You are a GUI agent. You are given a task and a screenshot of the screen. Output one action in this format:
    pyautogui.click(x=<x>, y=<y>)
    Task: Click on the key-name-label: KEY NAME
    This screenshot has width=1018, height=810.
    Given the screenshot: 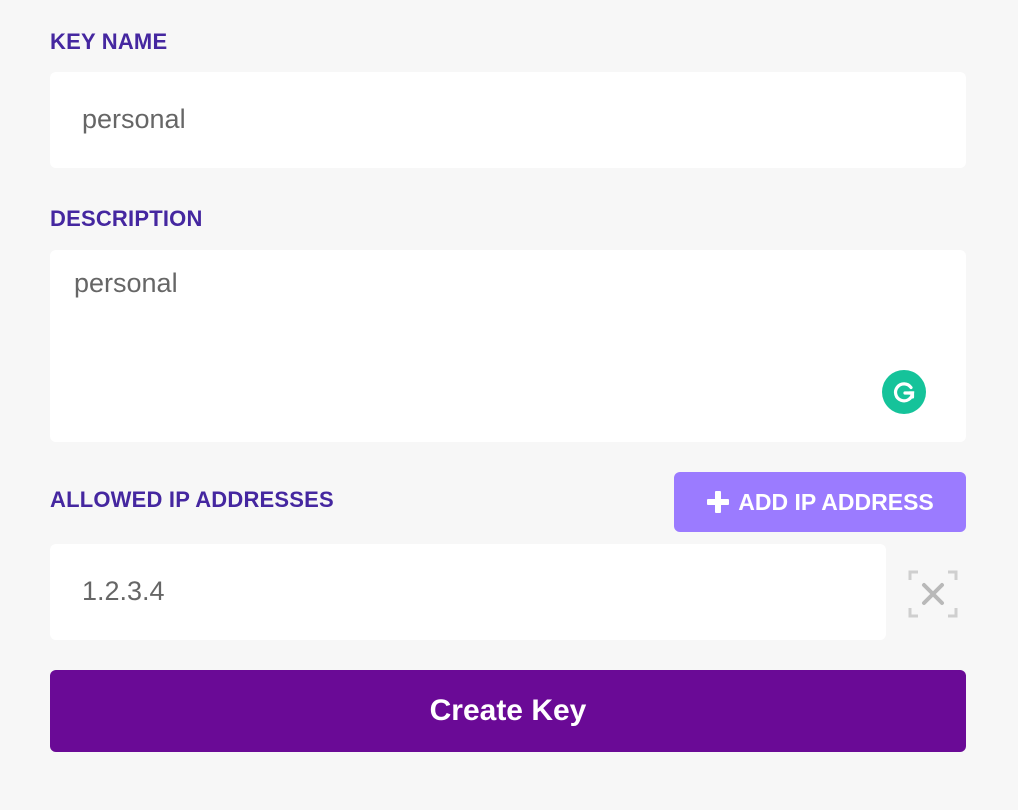 What is the action you would take?
    pyautogui.click(x=109, y=41)
    